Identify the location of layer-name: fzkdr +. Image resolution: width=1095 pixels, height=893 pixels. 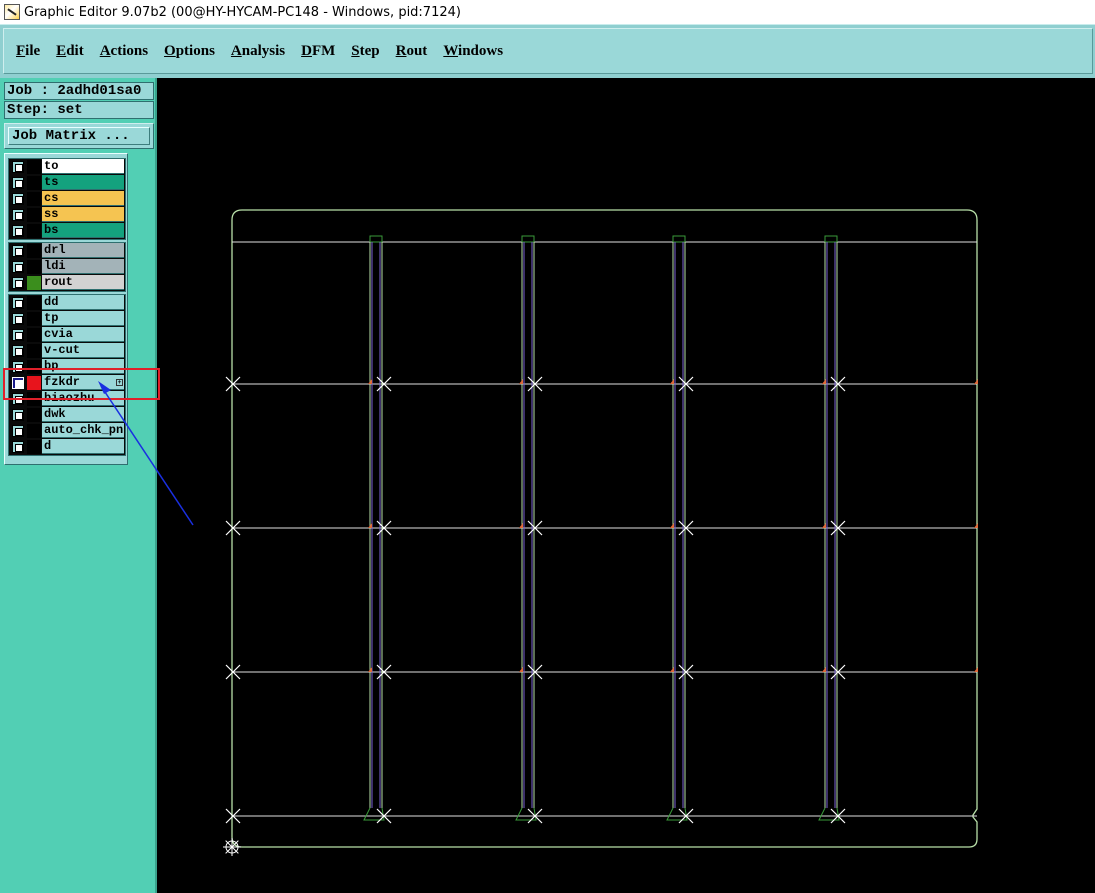
(83, 382).